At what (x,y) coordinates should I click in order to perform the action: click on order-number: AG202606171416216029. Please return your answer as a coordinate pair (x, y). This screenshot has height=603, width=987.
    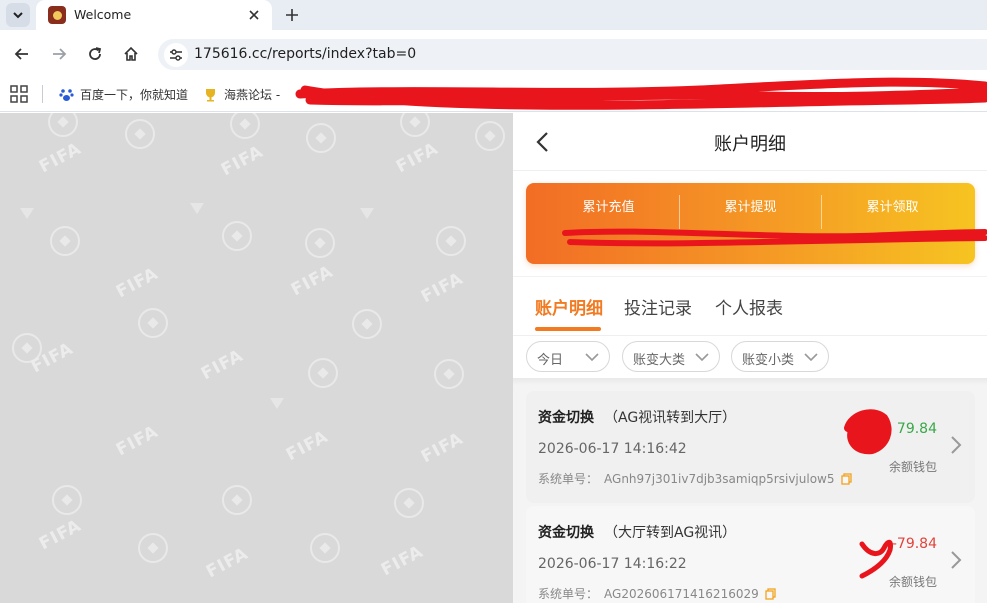
    Looking at the image, I should click on (681, 593).